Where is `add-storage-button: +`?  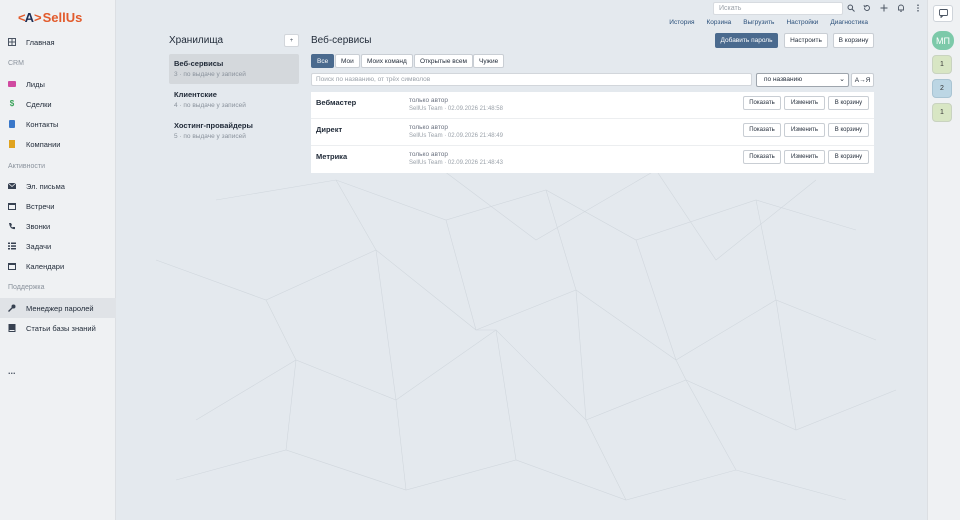 add-storage-button: + is located at coordinates (291, 40).